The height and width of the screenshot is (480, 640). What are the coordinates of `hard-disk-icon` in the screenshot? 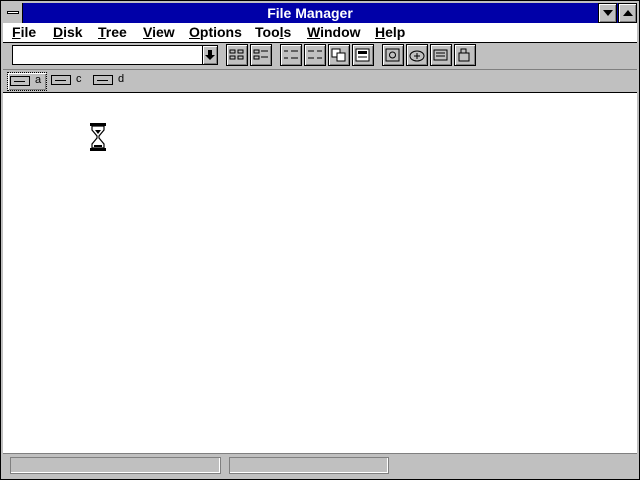 It's located at (61, 80).